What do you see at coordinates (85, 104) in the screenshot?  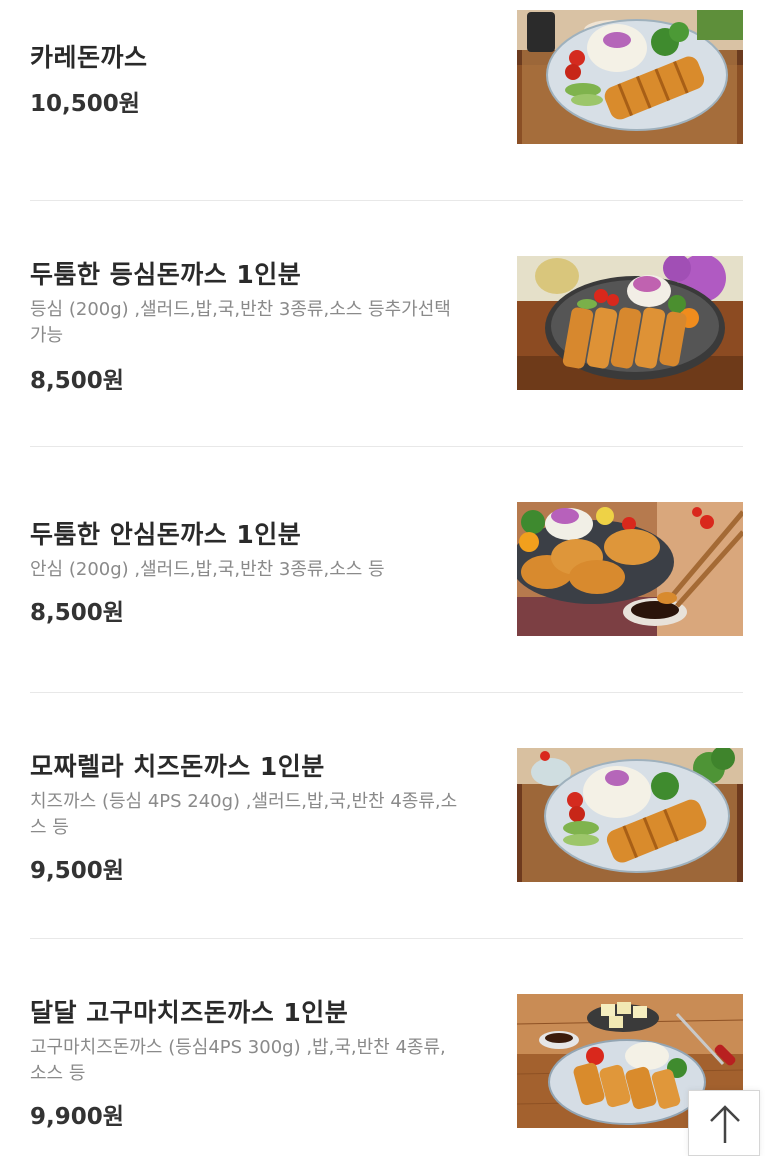 I see `menu-item-price: 10,500원` at bounding box center [85, 104].